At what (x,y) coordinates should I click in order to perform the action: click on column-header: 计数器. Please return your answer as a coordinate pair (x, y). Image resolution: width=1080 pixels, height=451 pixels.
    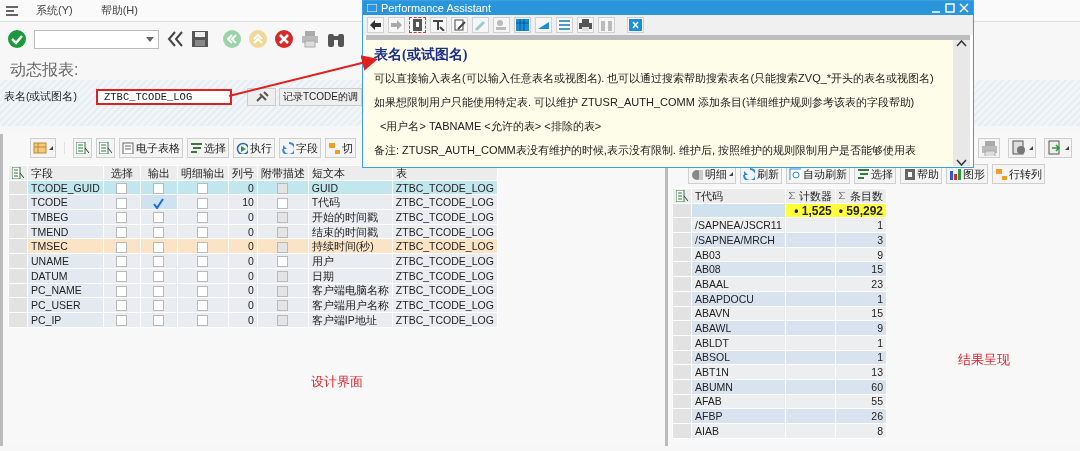
    Looking at the image, I should click on (815, 195).